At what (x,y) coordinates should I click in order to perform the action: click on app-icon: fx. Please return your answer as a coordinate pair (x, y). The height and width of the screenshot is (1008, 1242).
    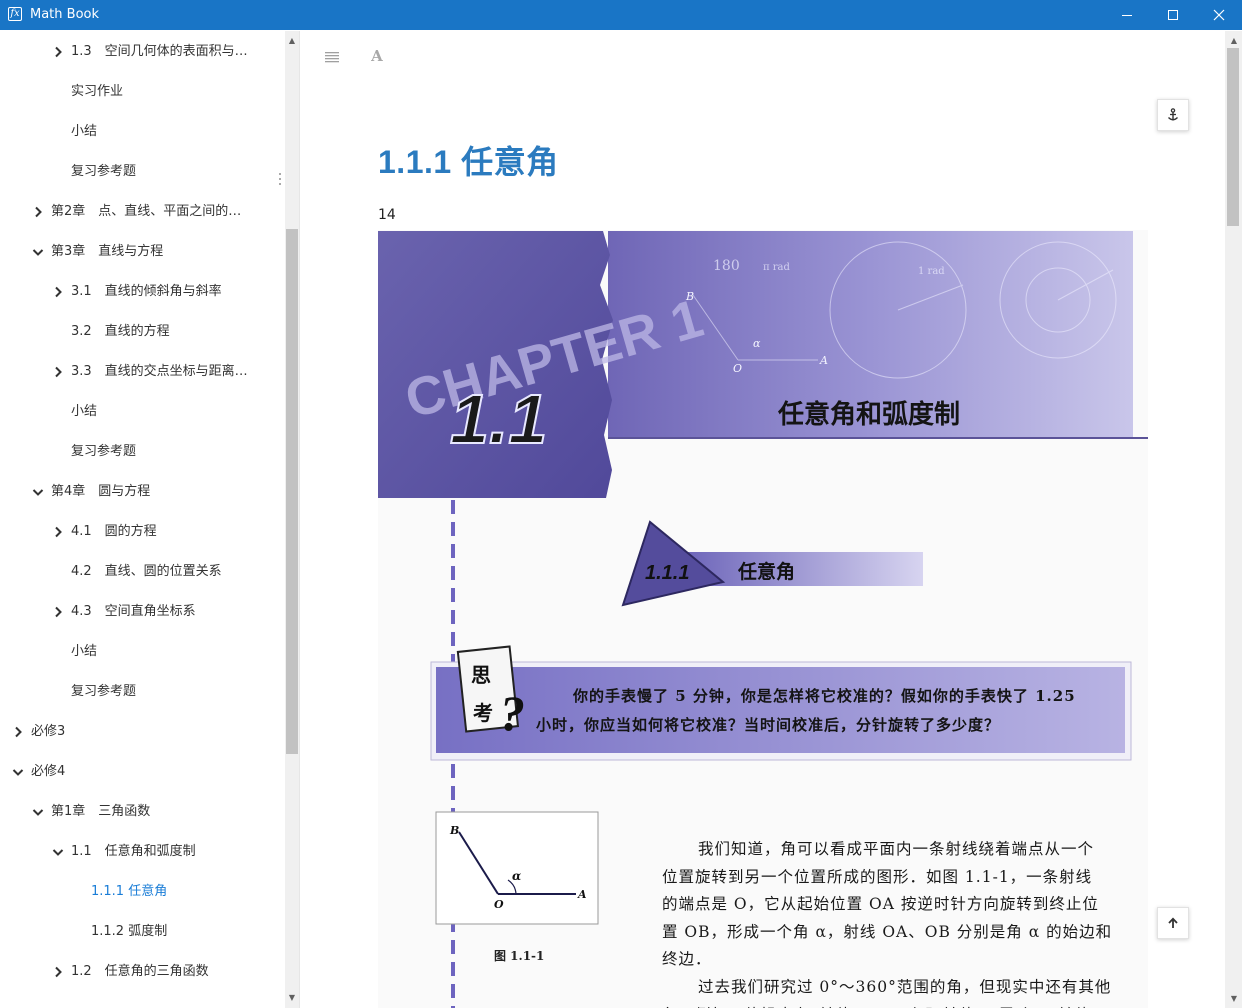
    Looking at the image, I should click on (15, 14).